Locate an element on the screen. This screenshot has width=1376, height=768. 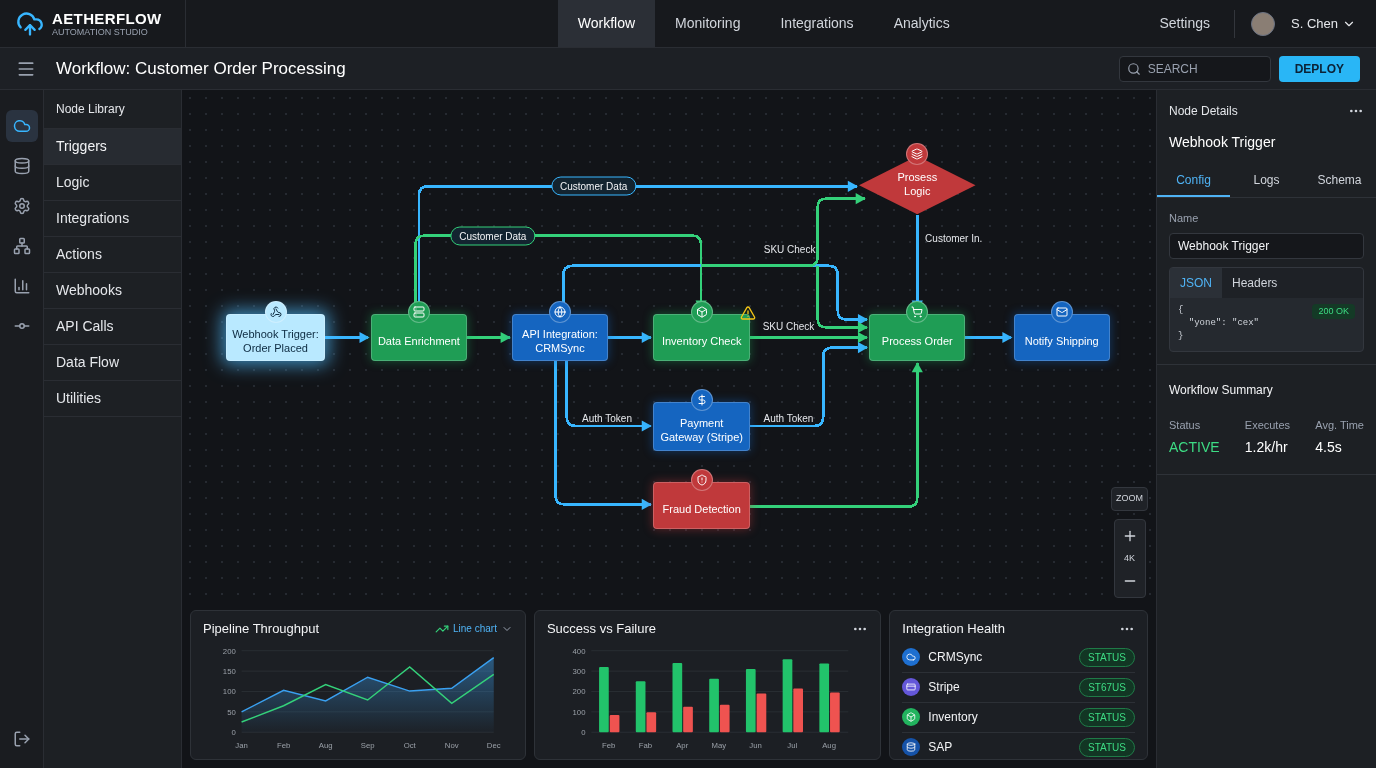
cloud-logo-icon is located at coordinates (30, 23).